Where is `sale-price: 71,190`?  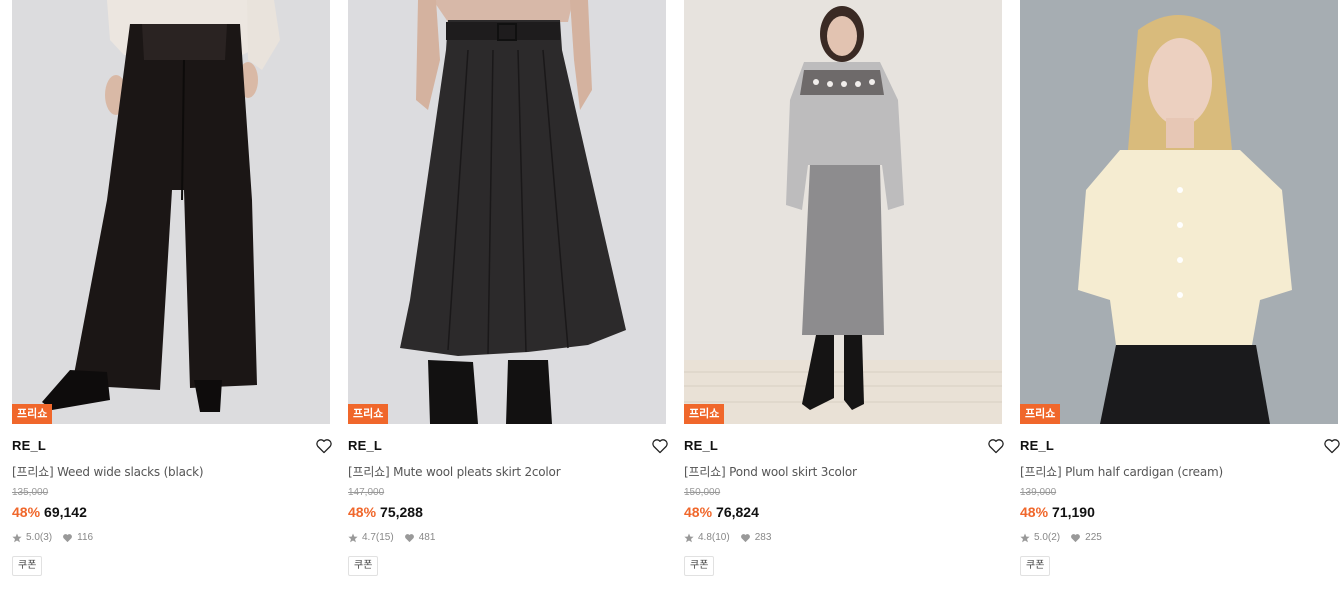
sale-price: 71,190 is located at coordinates (1073, 512).